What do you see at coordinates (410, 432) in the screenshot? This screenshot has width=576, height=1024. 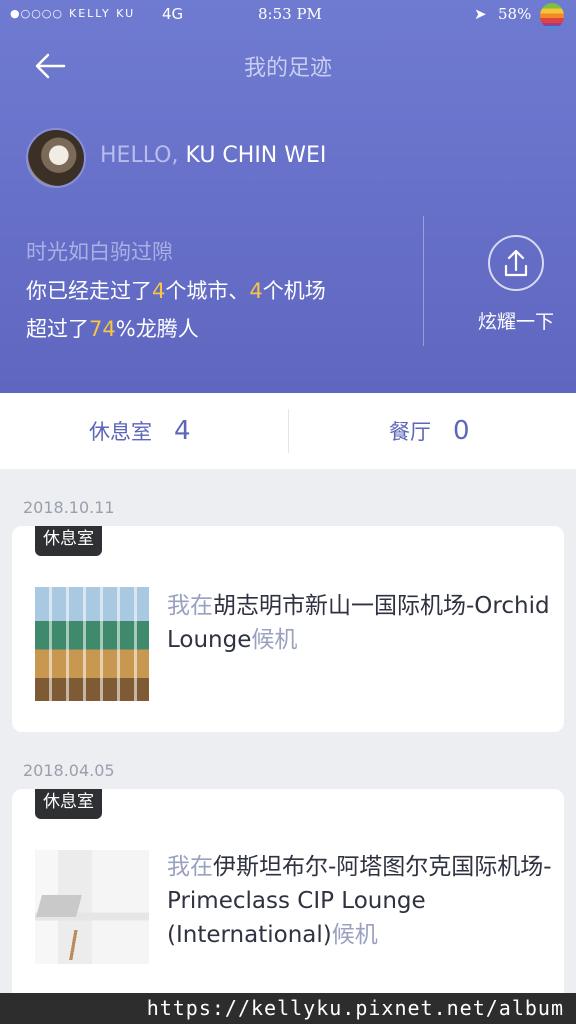 I see `restaurant-label: 餐厅` at bounding box center [410, 432].